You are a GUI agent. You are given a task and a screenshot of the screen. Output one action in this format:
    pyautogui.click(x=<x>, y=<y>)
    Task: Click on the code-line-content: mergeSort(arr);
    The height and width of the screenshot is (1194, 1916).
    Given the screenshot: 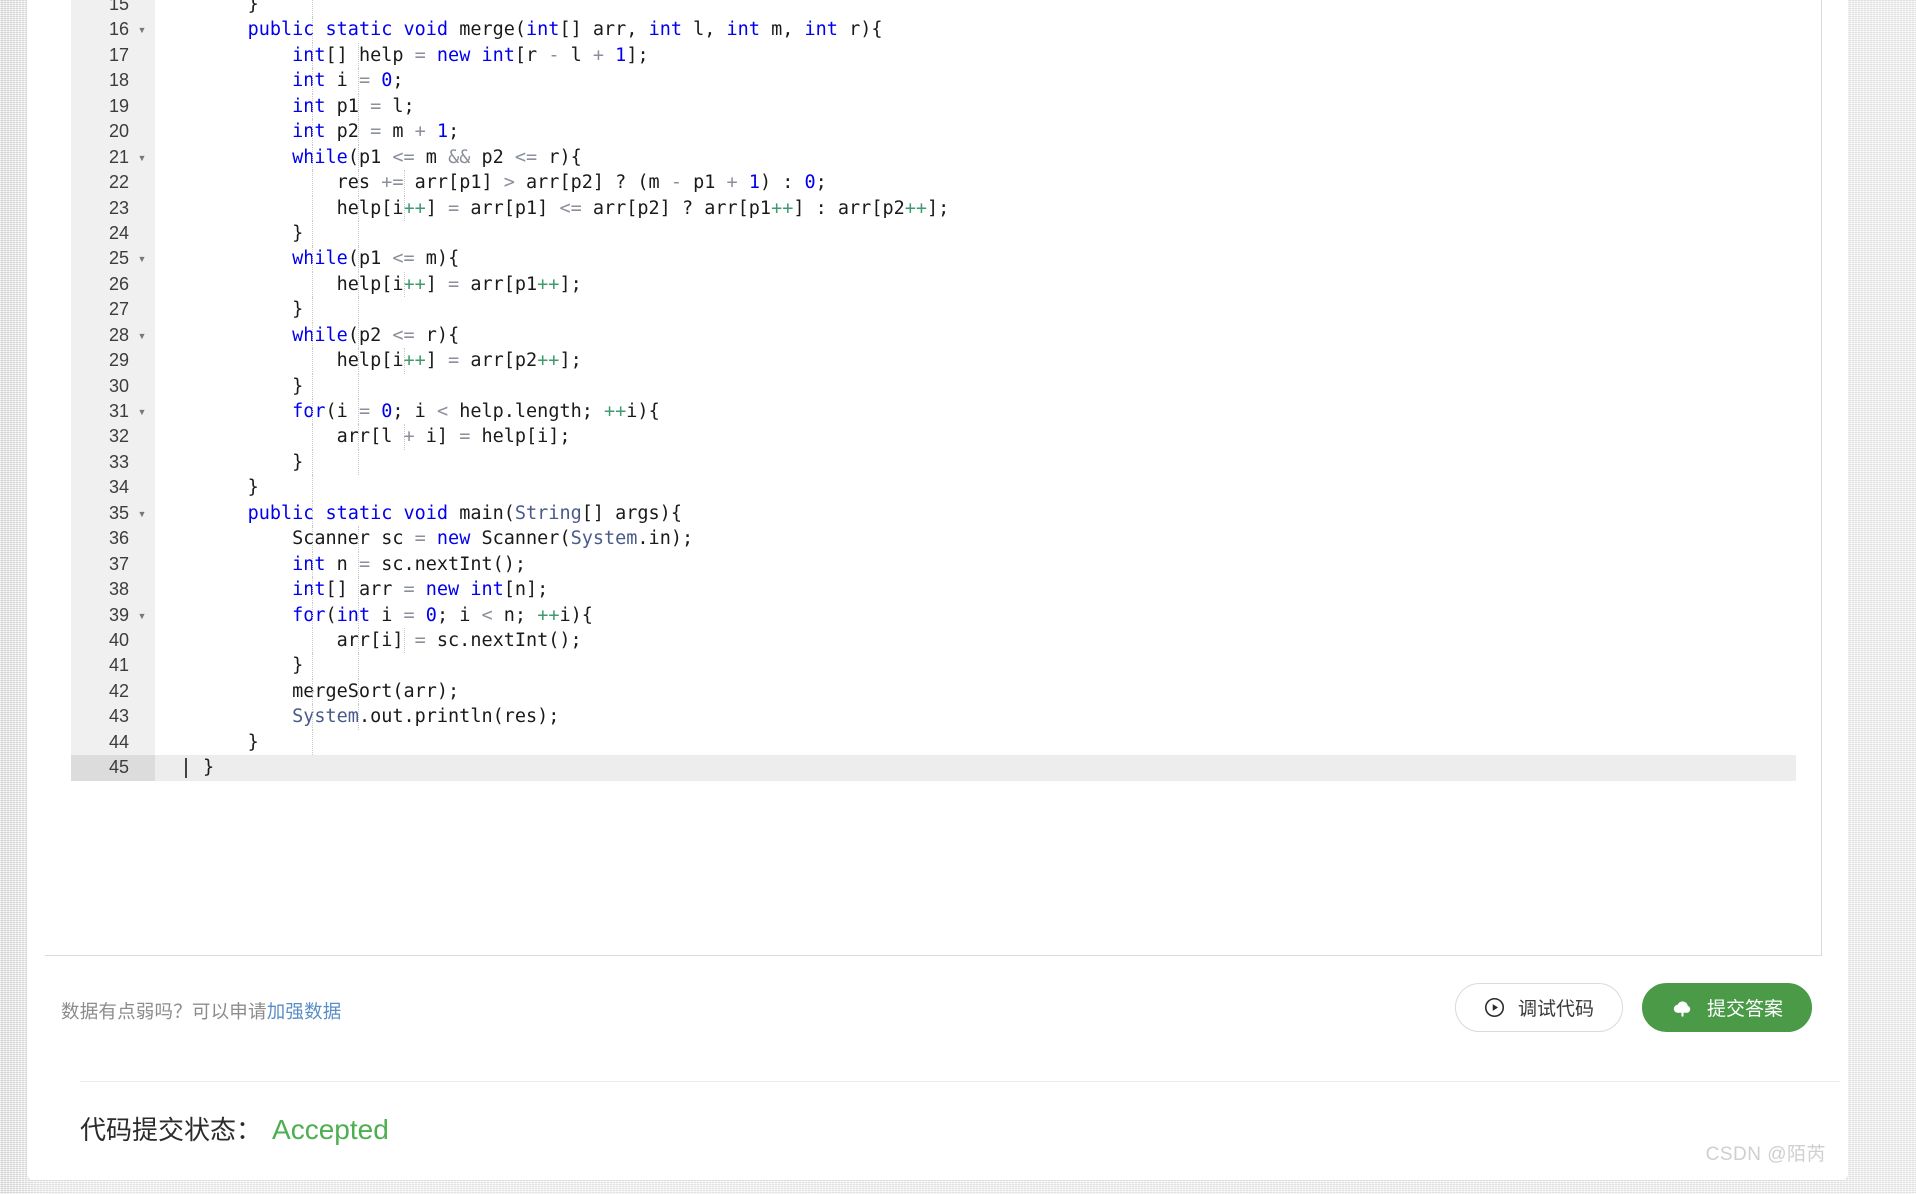 What is the action you would take?
    pyautogui.click(x=975, y=691)
    